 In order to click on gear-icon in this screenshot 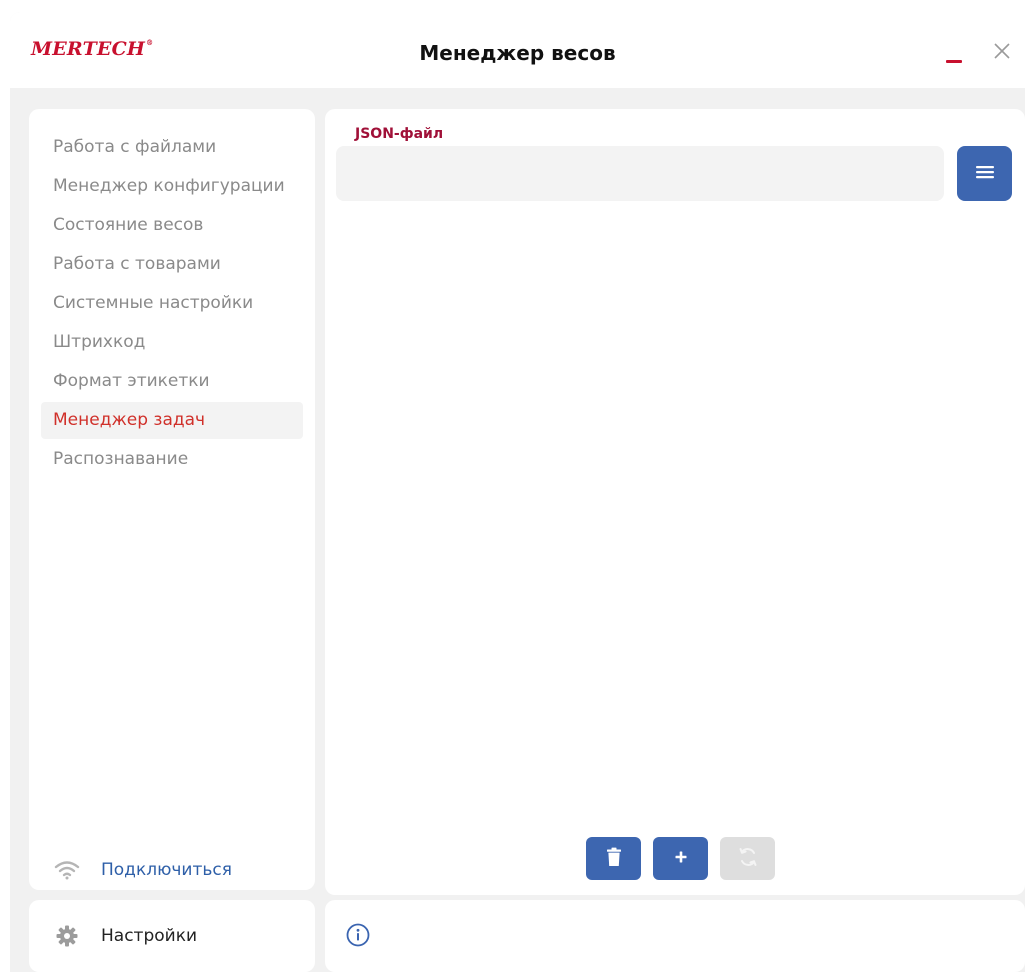, I will do `click(67, 936)`.